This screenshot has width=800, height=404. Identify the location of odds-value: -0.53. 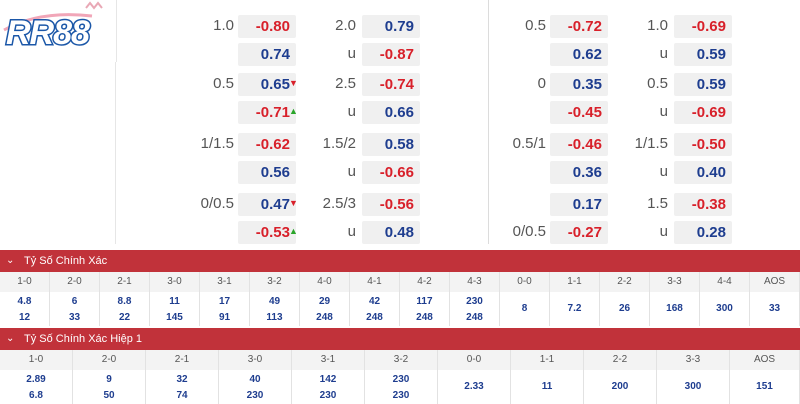
(267, 232).